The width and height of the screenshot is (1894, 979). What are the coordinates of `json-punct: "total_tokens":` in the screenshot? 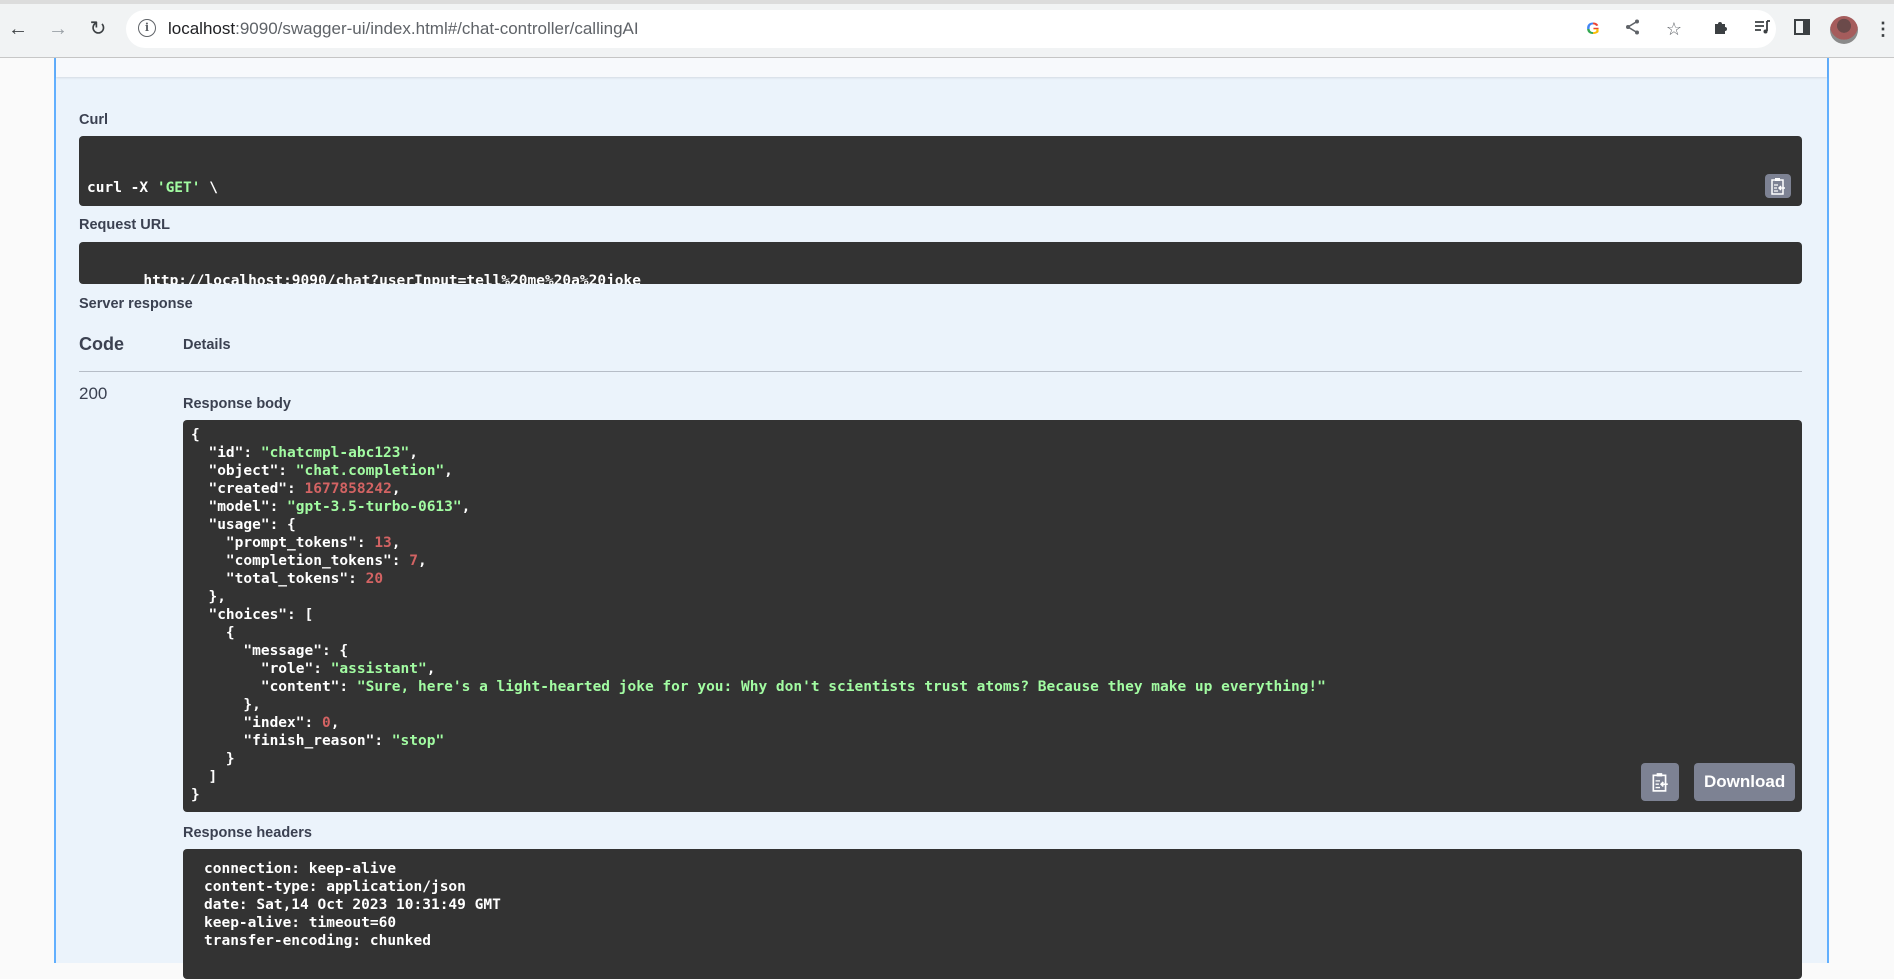 It's located at (278, 579).